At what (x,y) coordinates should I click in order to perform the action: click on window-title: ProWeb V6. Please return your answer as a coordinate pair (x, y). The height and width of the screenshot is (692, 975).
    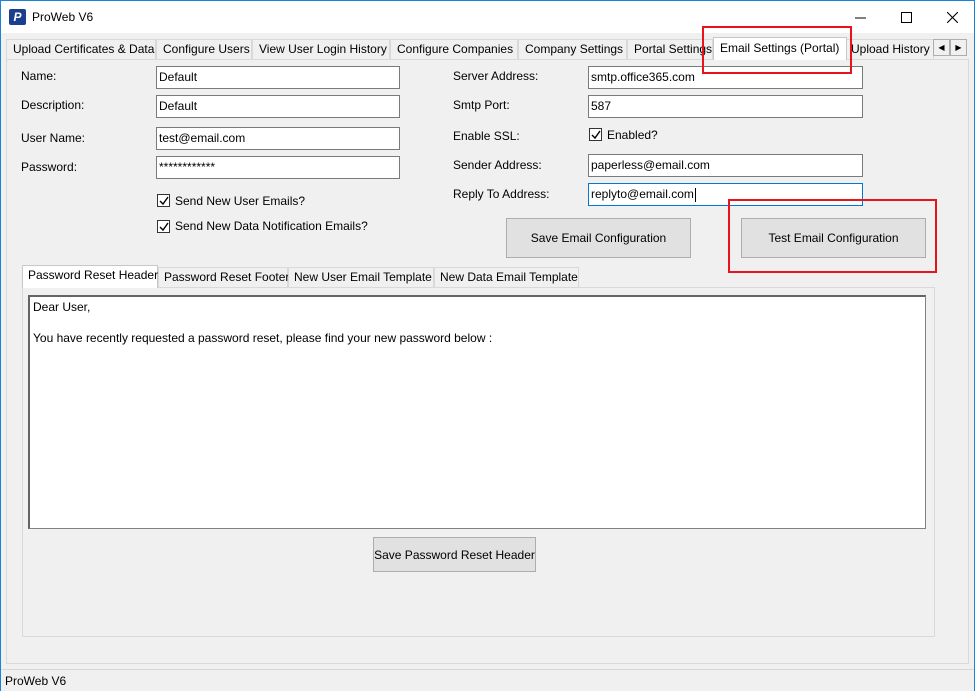
    Looking at the image, I should click on (63, 17).